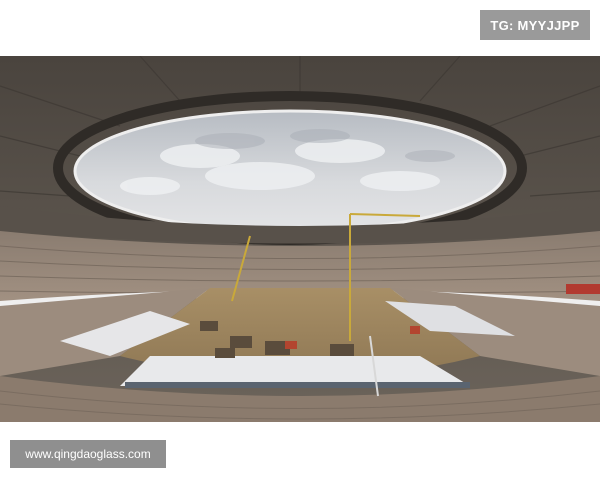 The height and width of the screenshot is (480, 600). I want to click on website-watermark: www.qingdaoglass.com, so click(88, 454).